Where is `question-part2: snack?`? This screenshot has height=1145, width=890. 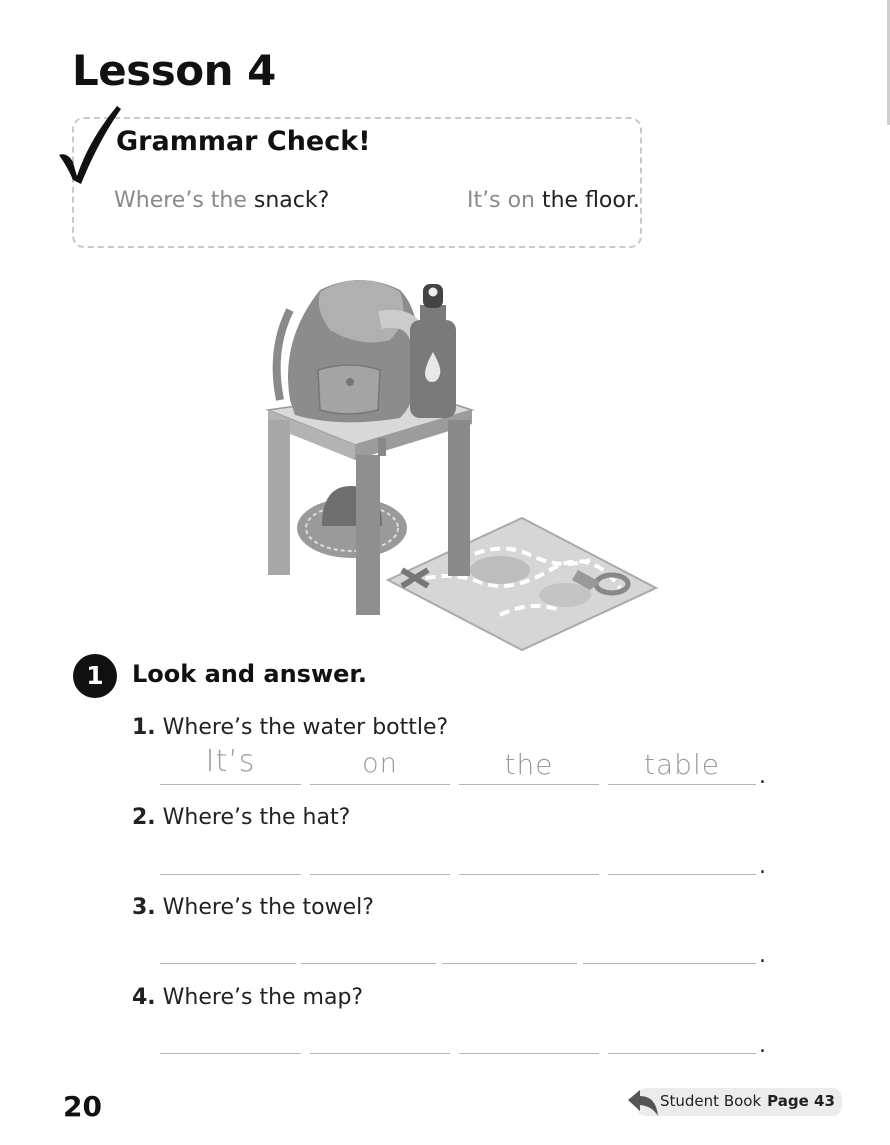 question-part2: snack? is located at coordinates (291, 200).